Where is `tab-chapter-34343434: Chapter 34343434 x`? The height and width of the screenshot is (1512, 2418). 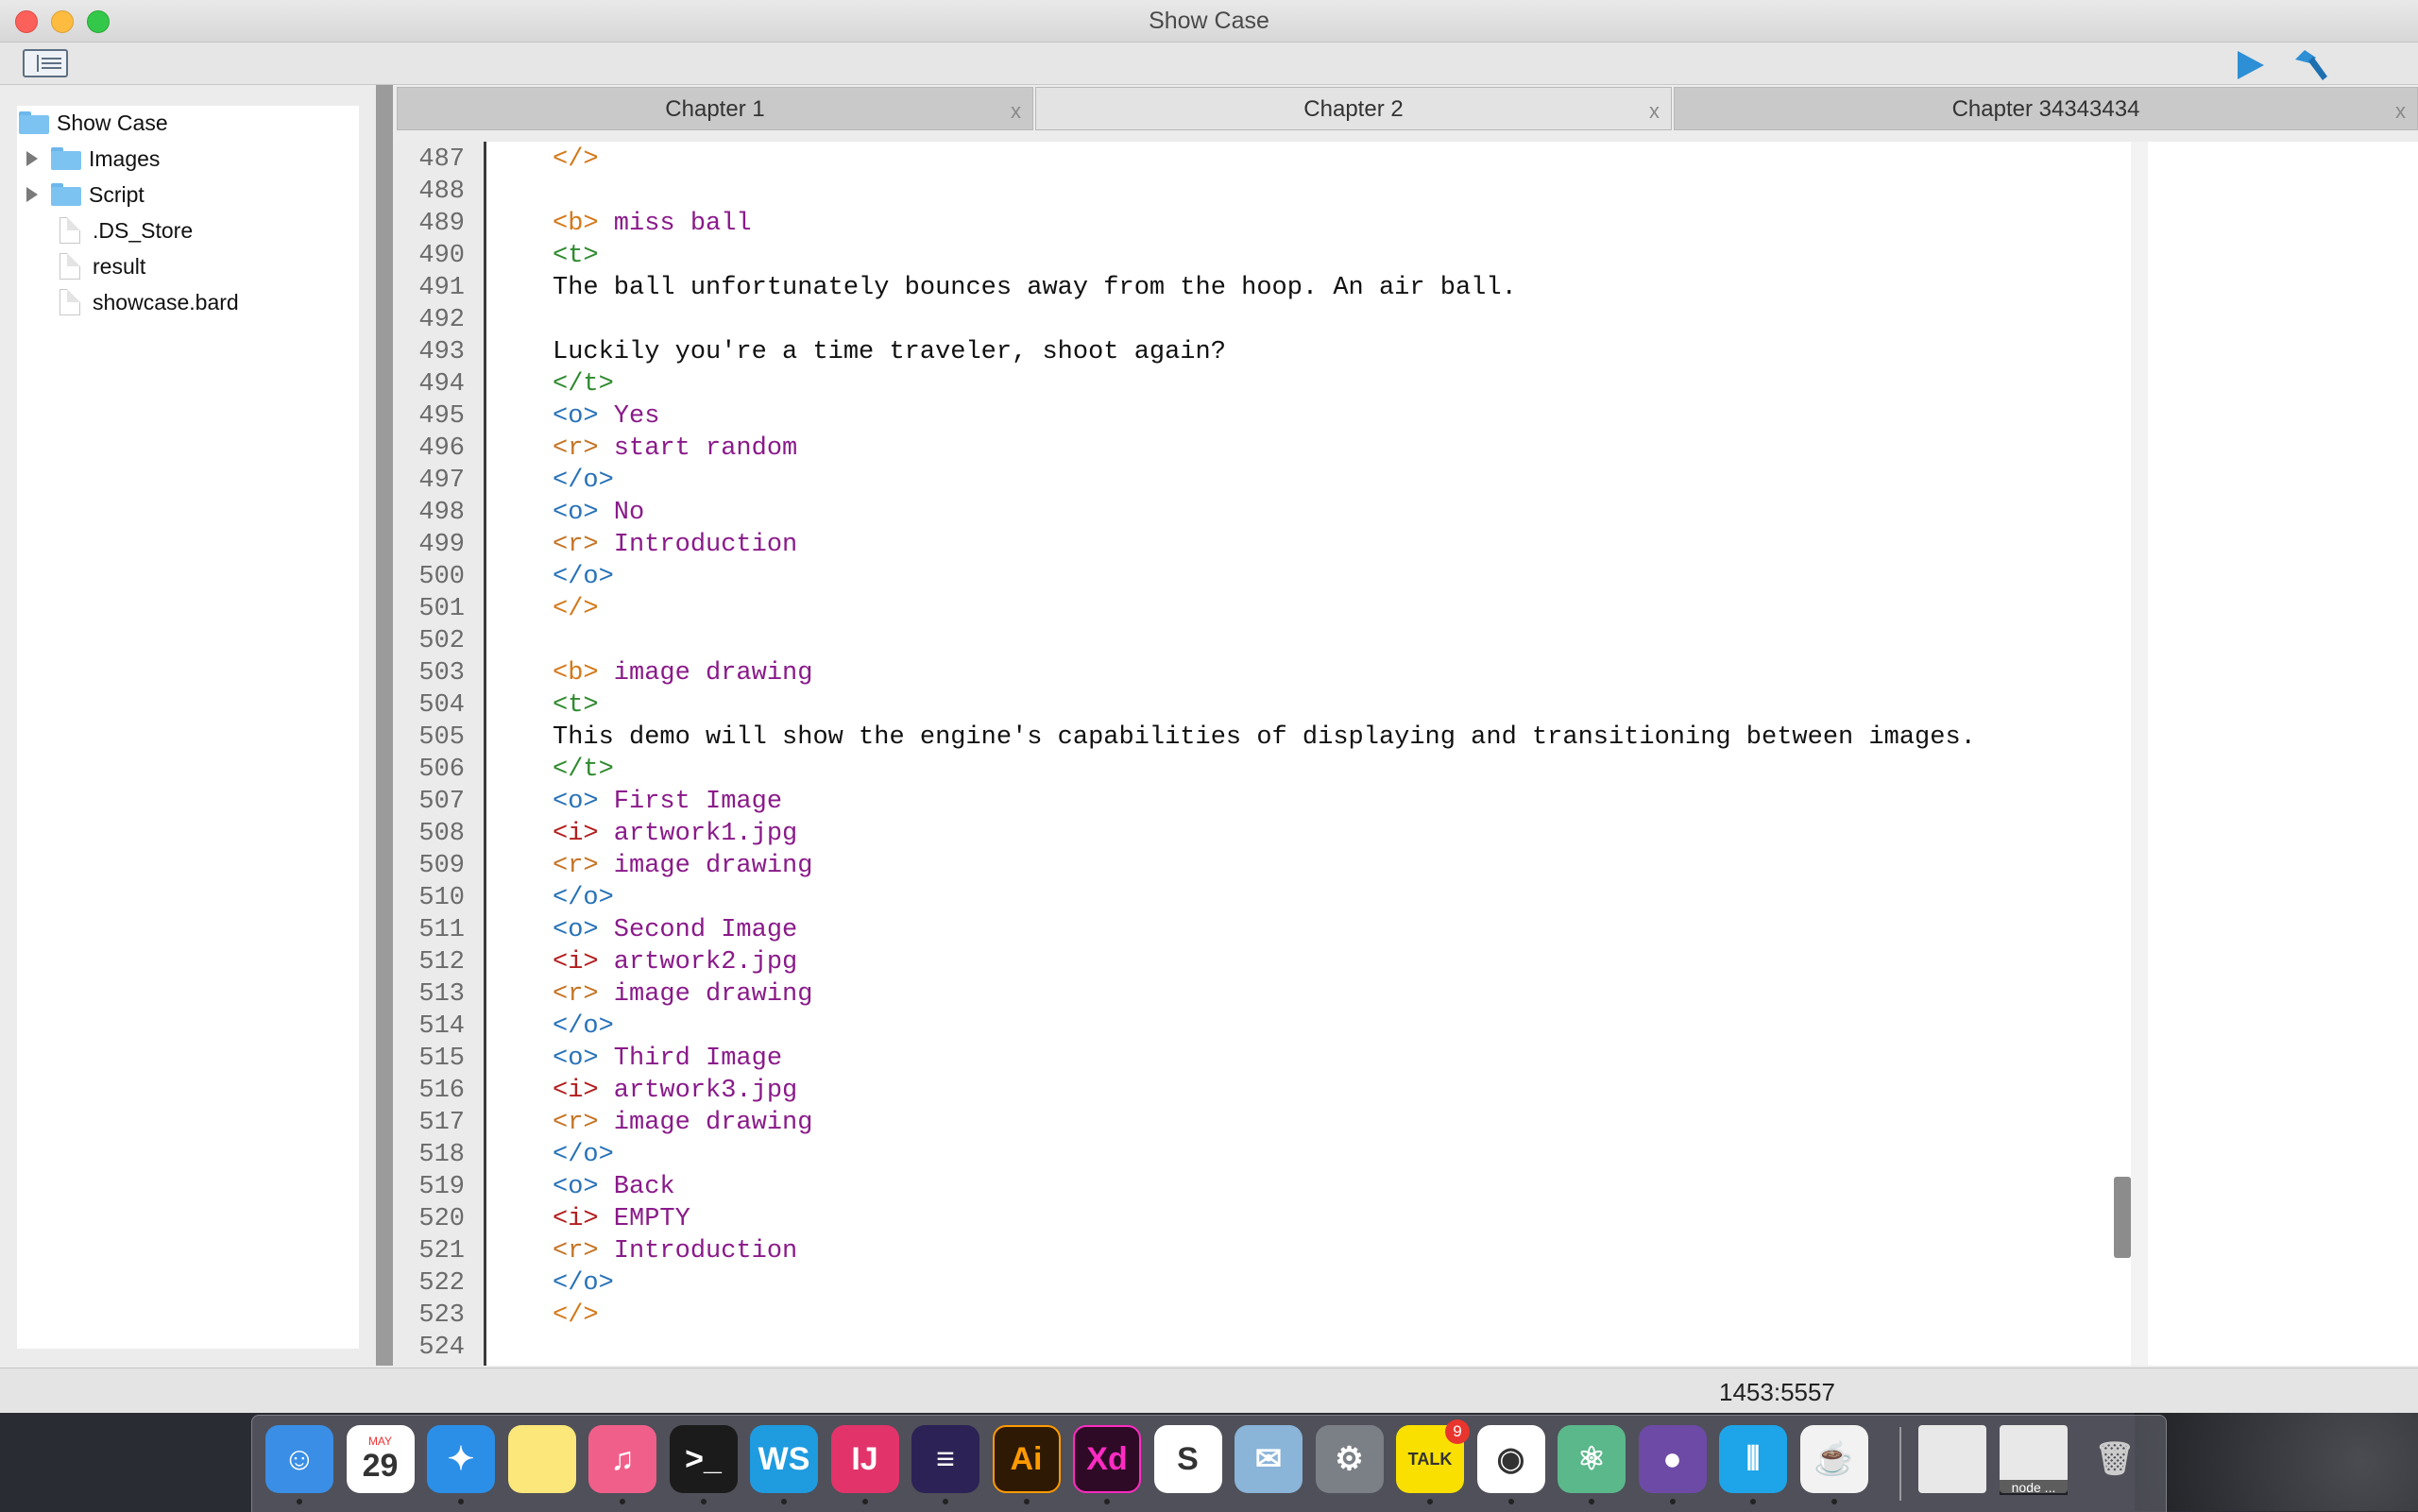
tab-chapter-34343434: Chapter 34343434 x is located at coordinates (2046, 109).